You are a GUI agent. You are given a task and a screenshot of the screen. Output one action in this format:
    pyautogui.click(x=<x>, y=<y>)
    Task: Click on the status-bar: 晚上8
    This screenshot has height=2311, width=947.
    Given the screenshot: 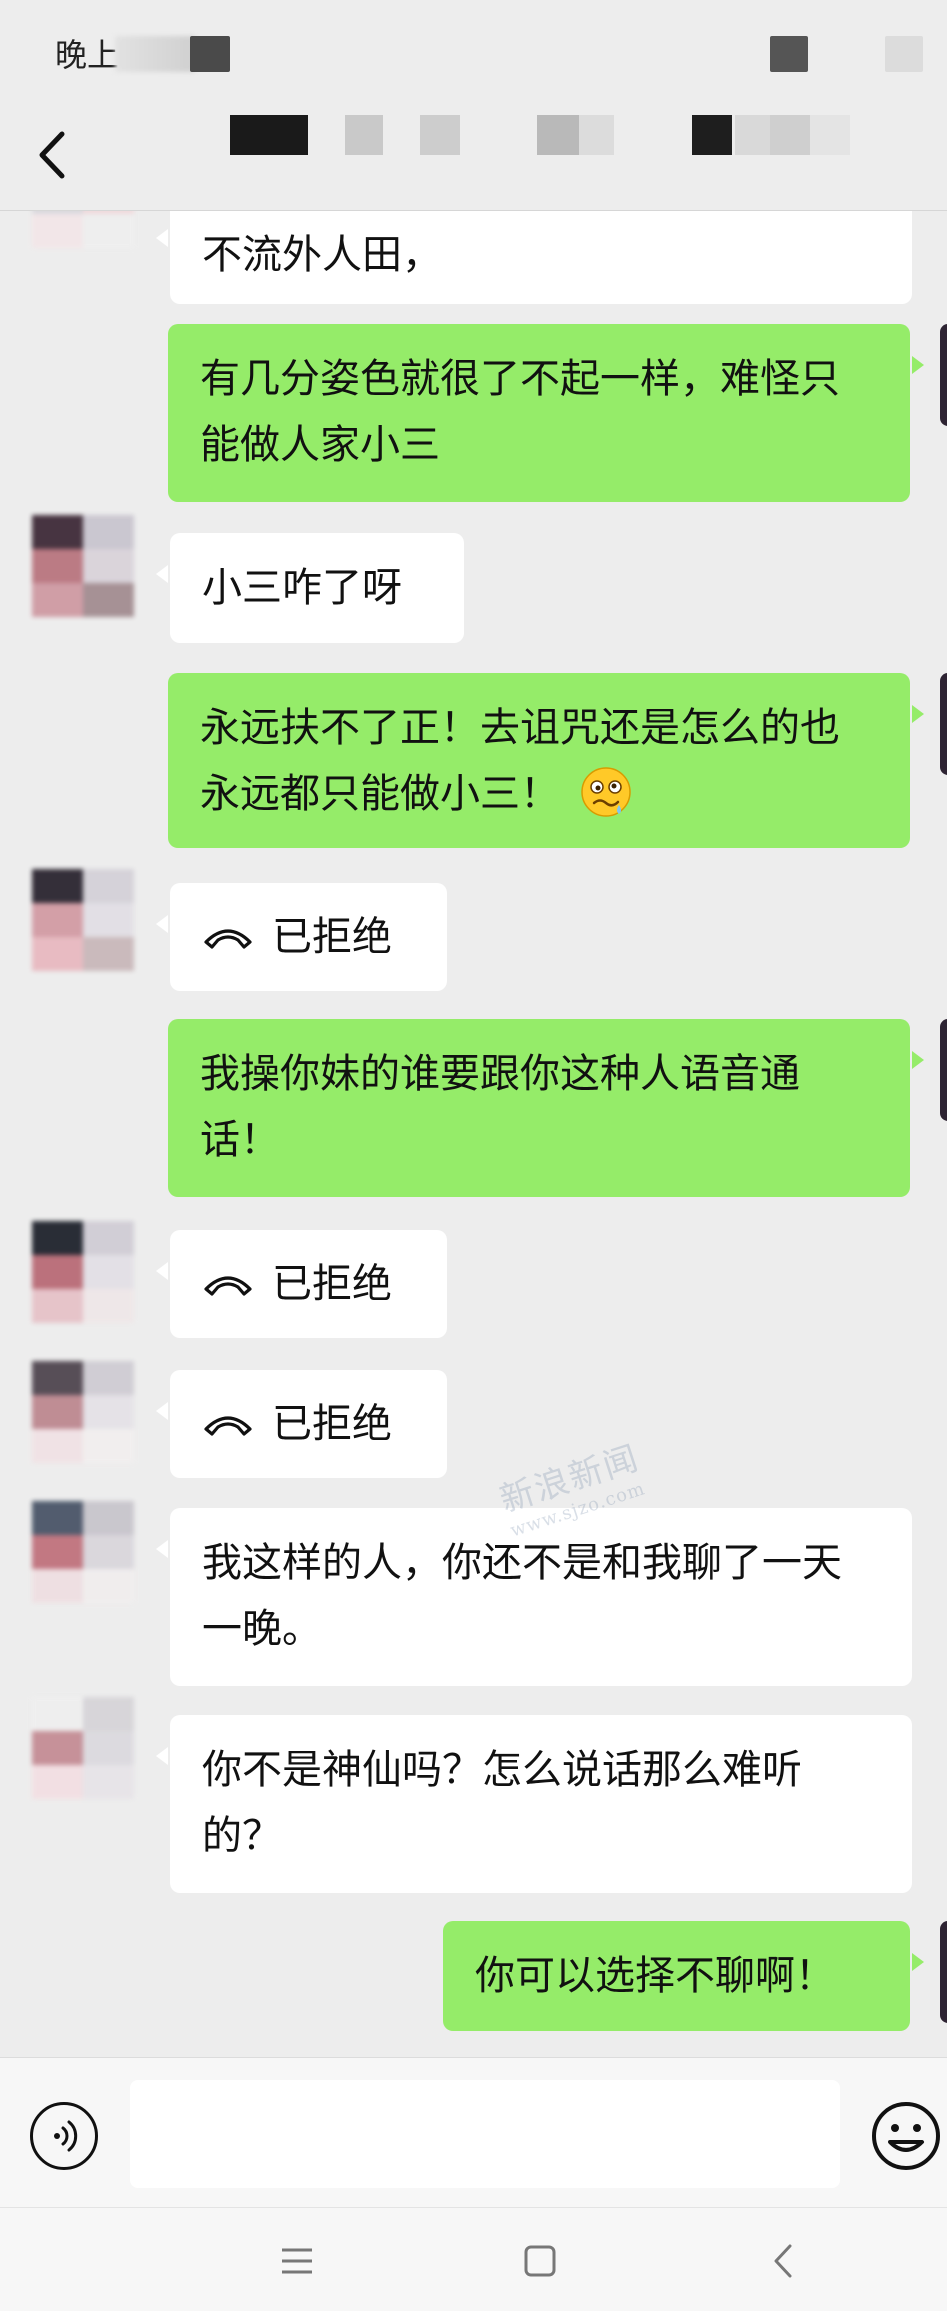 What is the action you would take?
    pyautogui.click(x=473, y=50)
    